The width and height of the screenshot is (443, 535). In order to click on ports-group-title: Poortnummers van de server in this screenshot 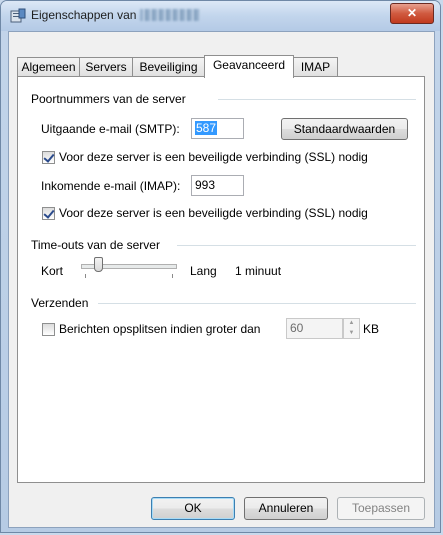, I will do `click(108, 99)`.